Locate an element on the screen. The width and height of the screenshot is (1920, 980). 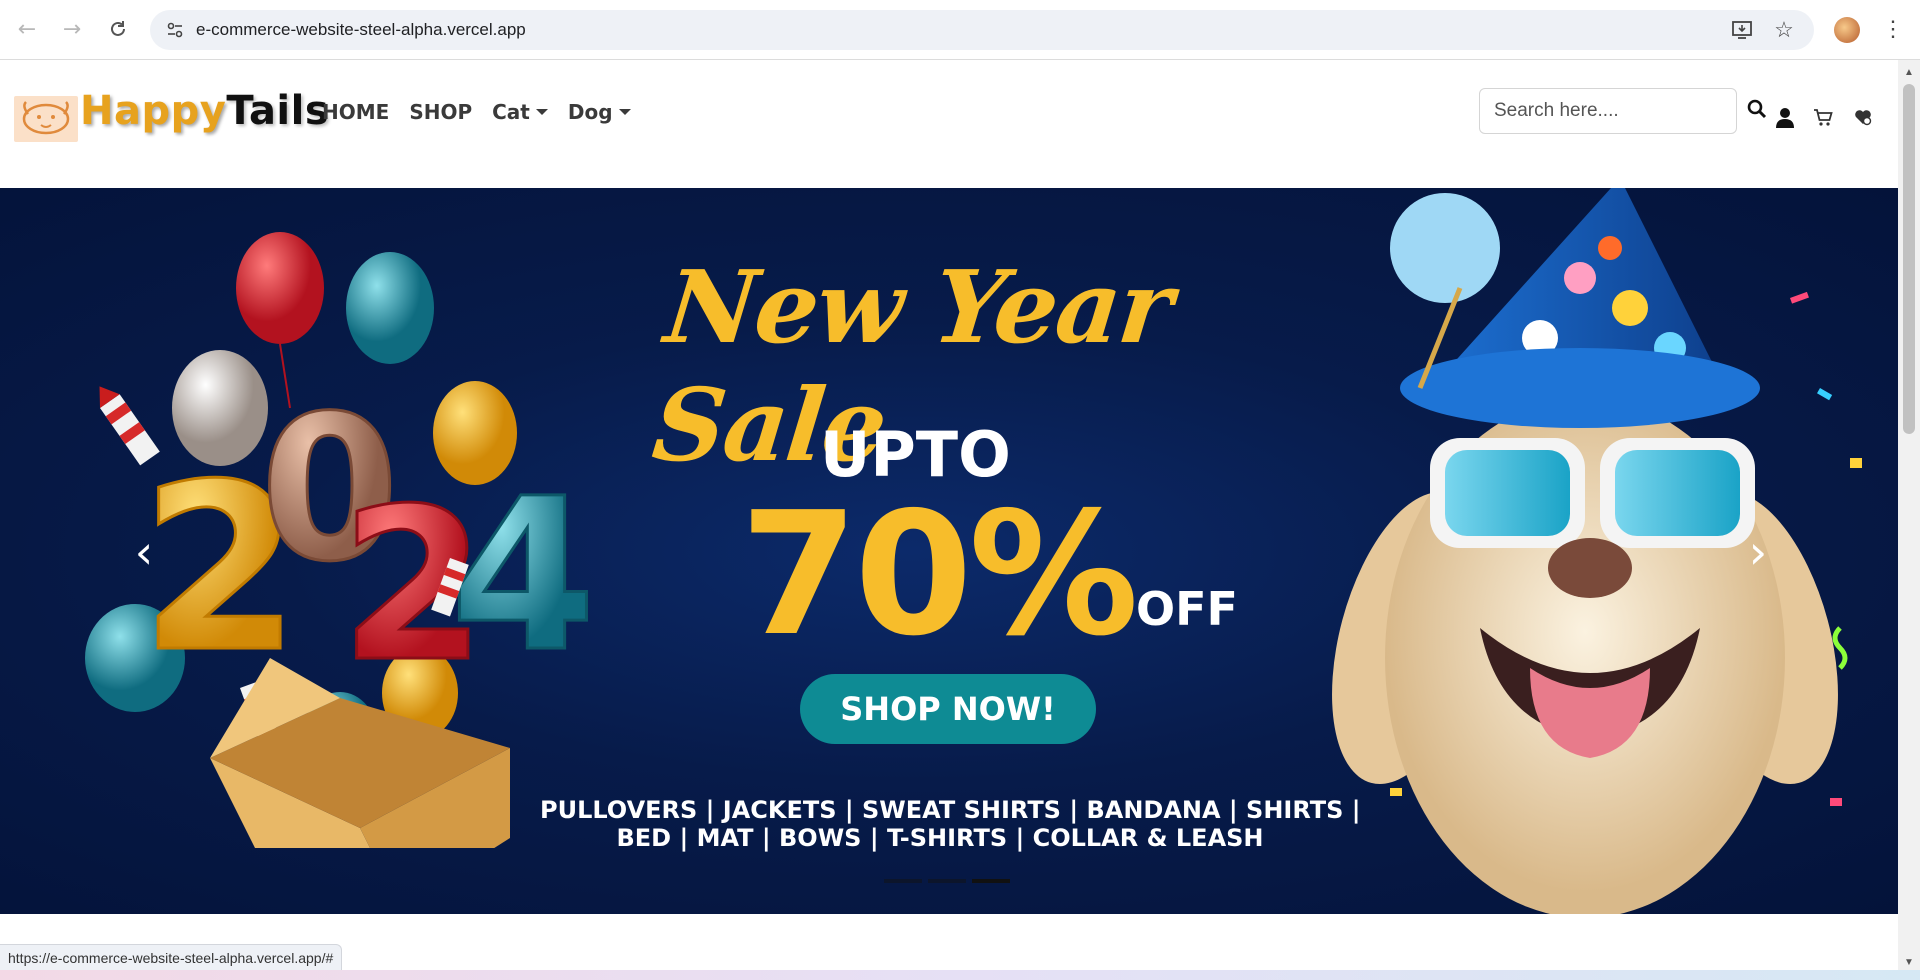
page-scrollbar: ▲ ▼ is located at coordinates (1909, 517).